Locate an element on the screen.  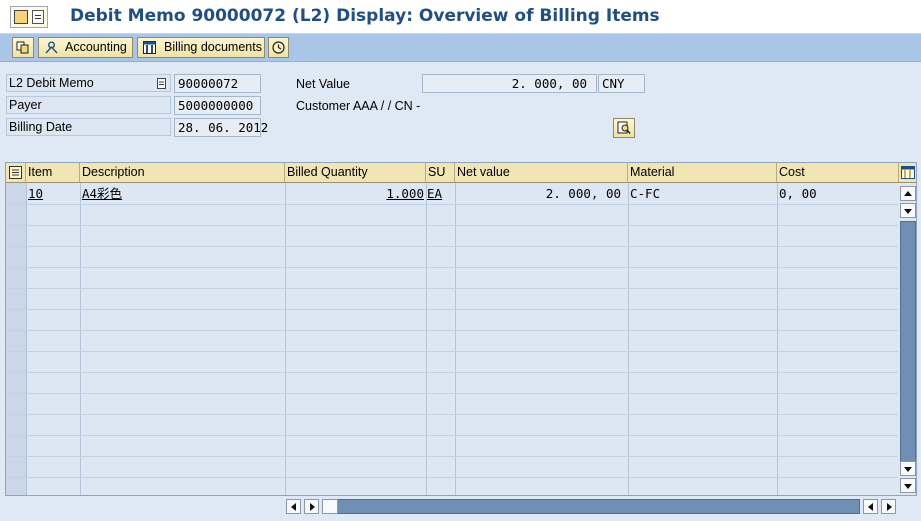
scroll-left-button is located at coordinates (870, 506).